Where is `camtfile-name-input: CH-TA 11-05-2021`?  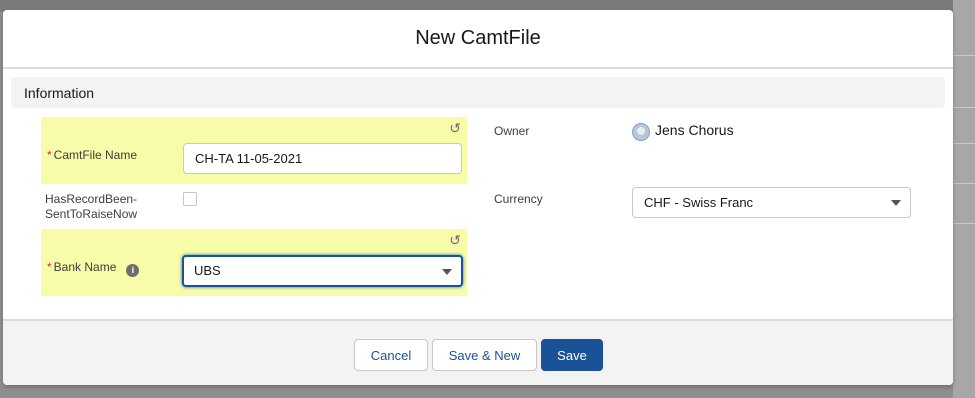
camtfile-name-input: CH-TA 11-05-2021 is located at coordinates (322, 158).